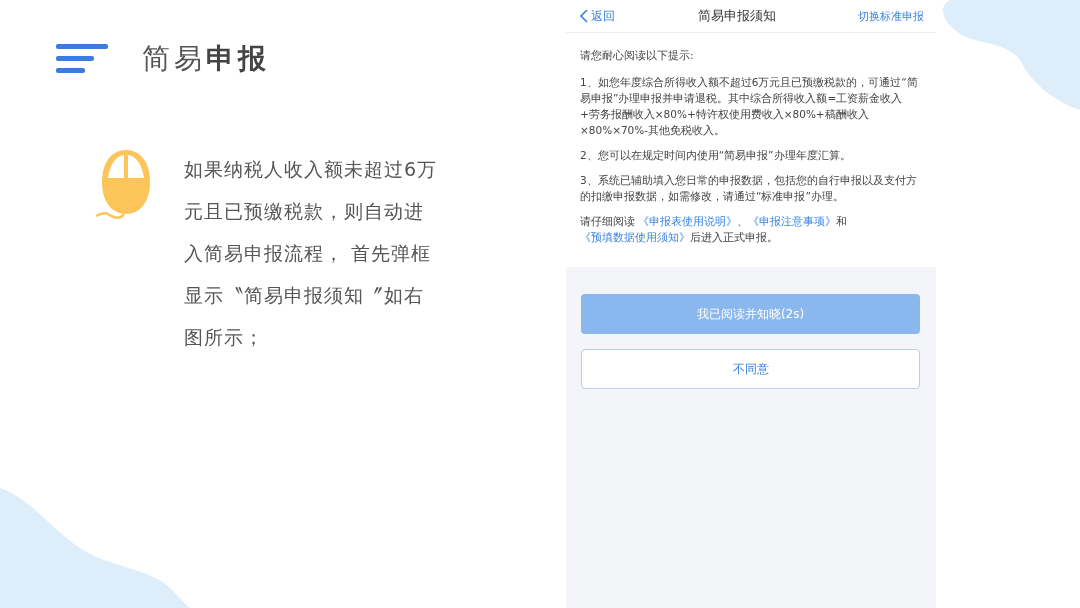 Image resolution: width=1080 pixels, height=608 pixels. What do you see at coordinates (792, 221) in the screenshot?
I see `document-link: 《申报注意事项》` at bounding box center [792, 221].